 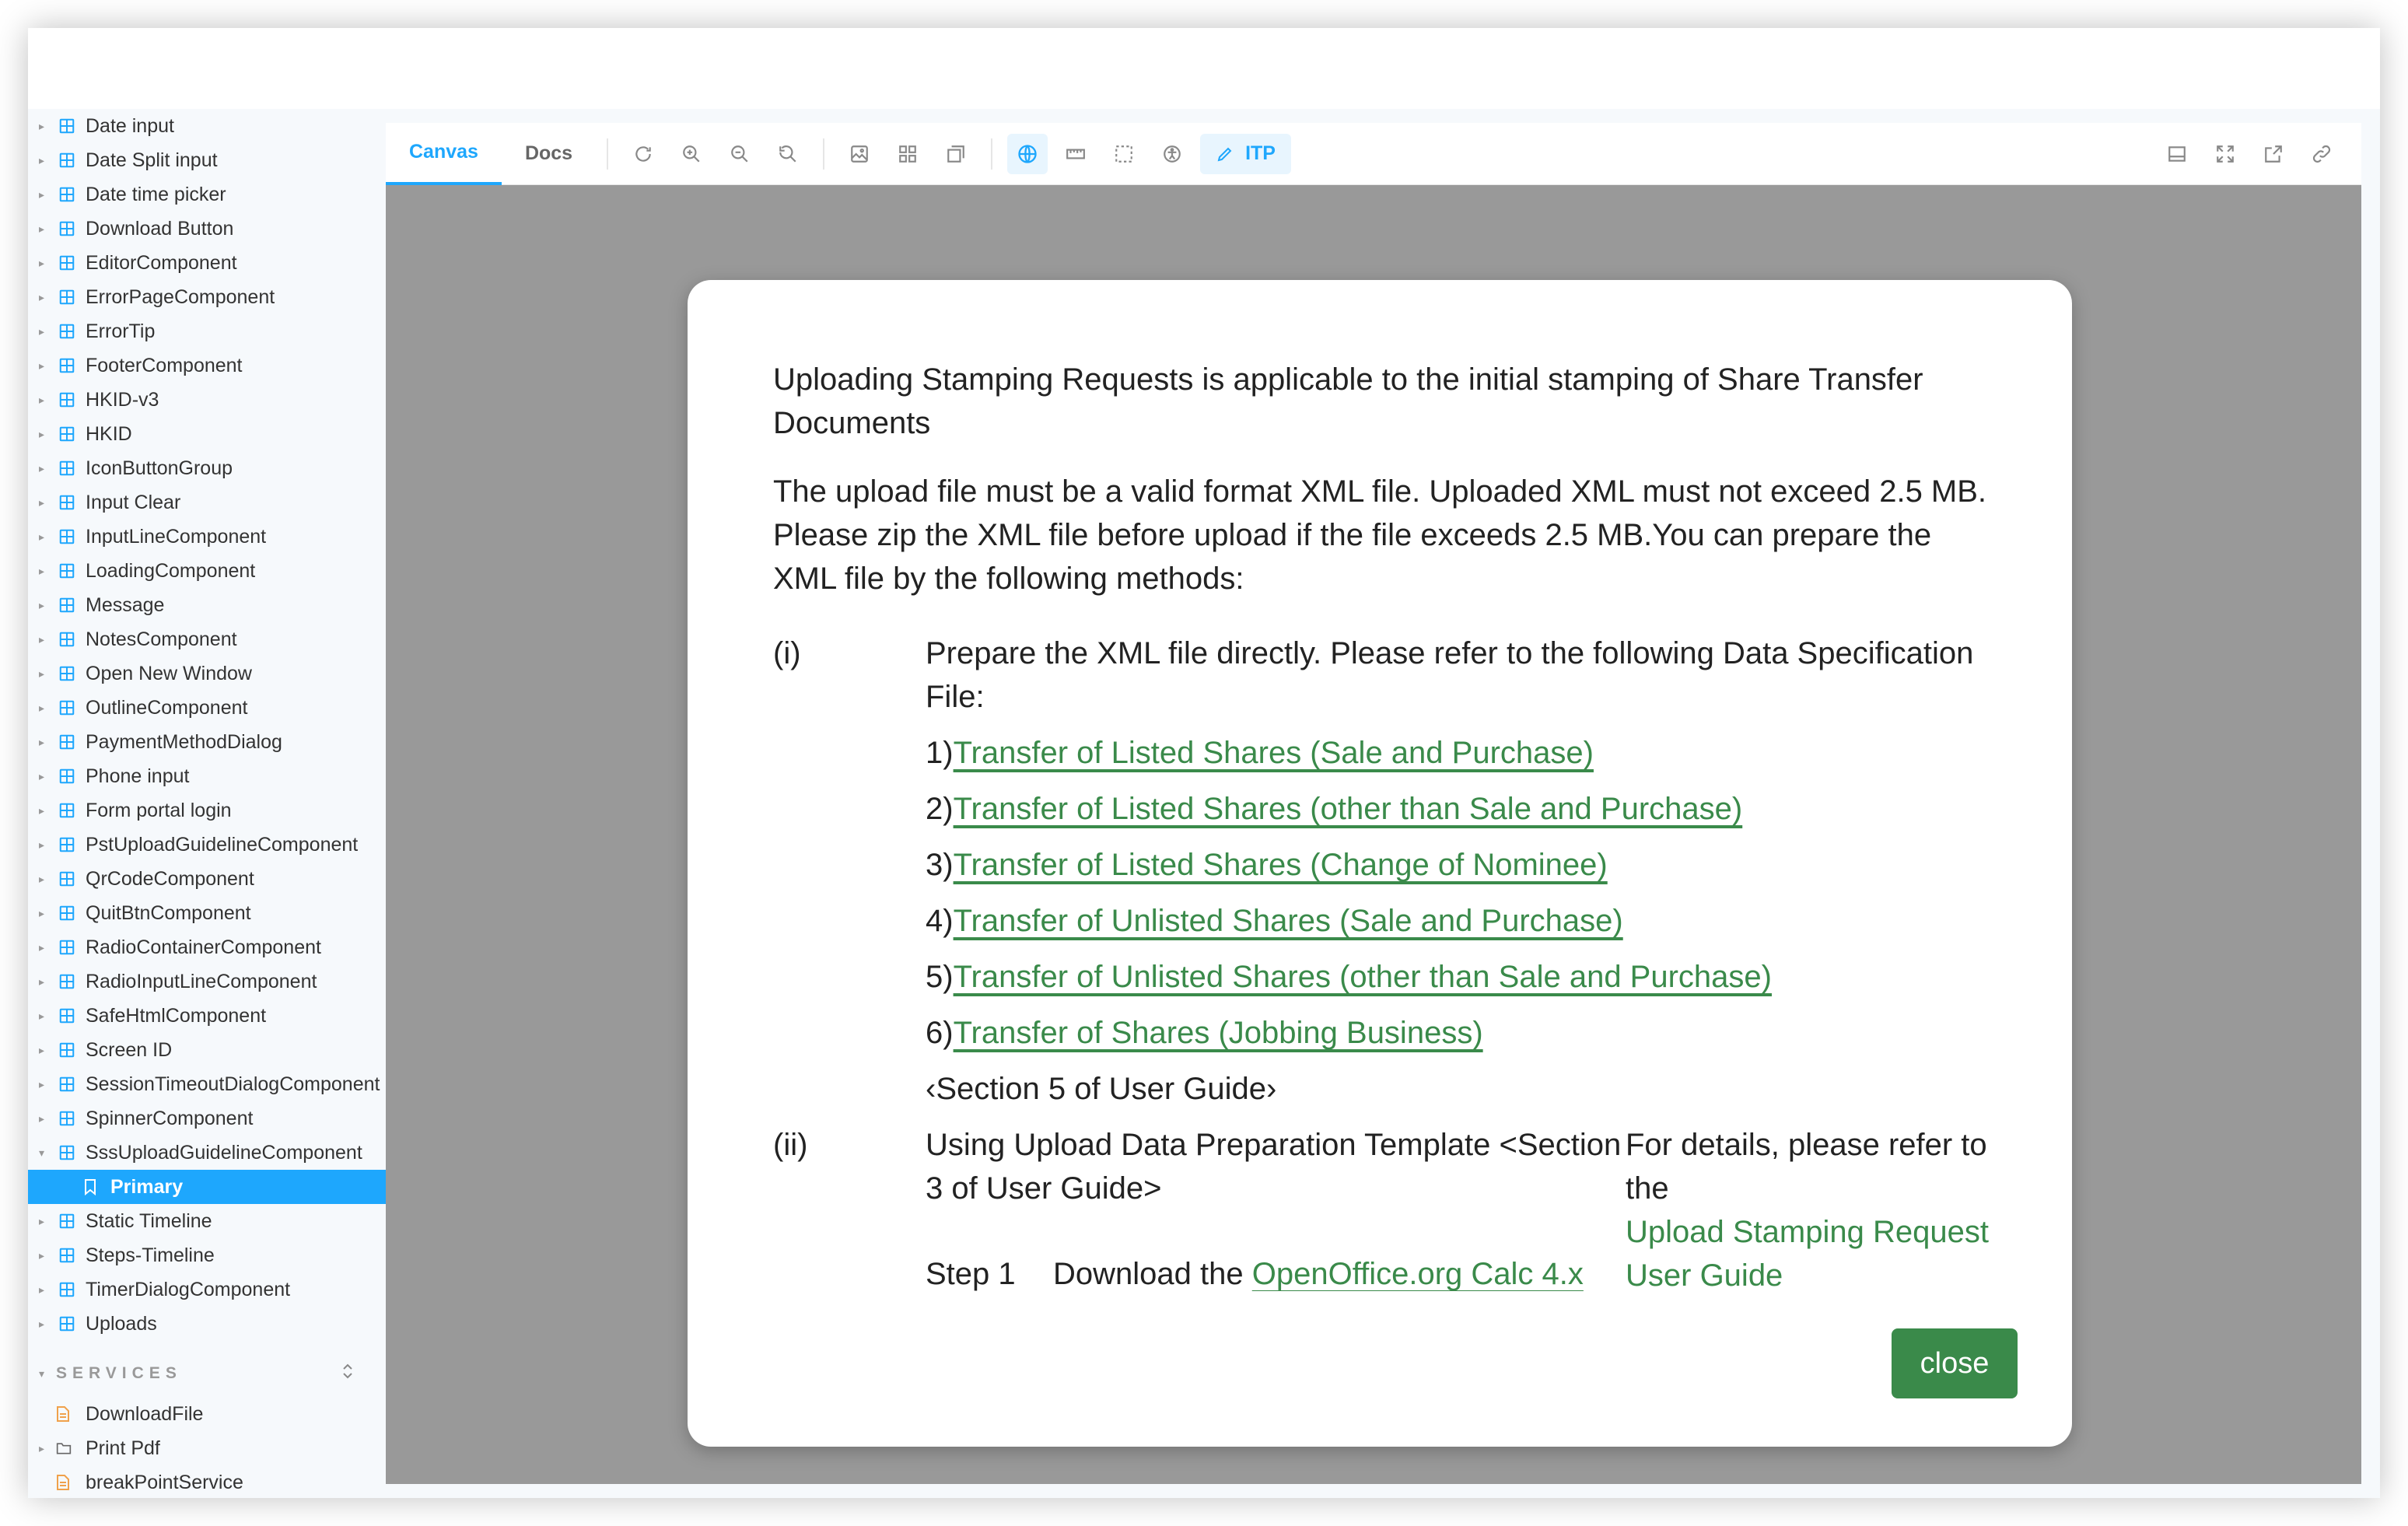 I want to click on sidebar-item-component: ▸ PaymentMethodDialog, so click(x=207, y=742).